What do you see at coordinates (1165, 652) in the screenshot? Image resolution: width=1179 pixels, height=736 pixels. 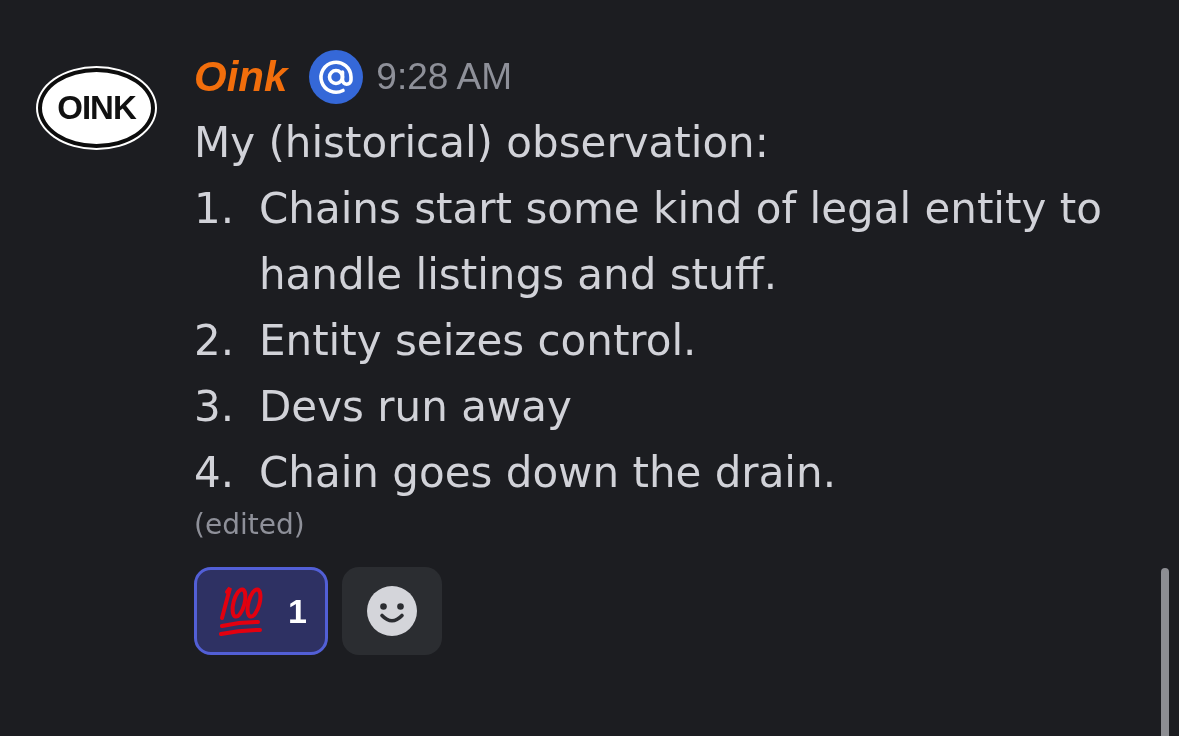 I see `scrollbar-thumb` at bounding box center [1165, 652].